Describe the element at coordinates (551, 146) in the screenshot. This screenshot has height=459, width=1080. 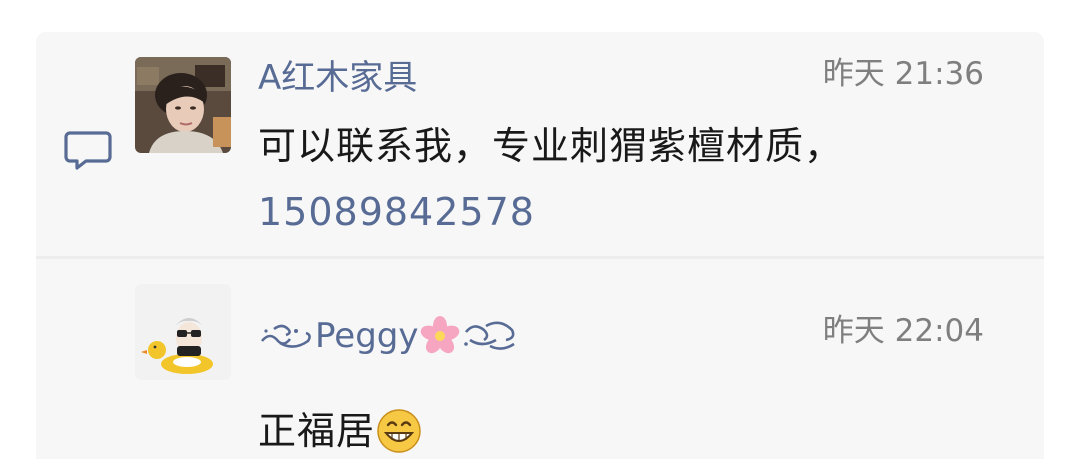
I see `comment-text: 可以联系我，专业刺猬紫檀材质，` at that location.